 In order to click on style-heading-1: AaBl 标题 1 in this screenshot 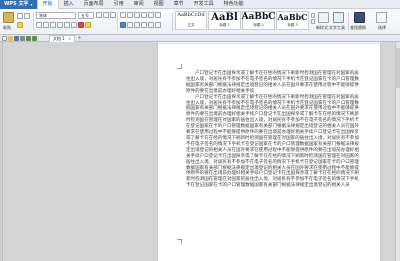, I will do `click(224, 20)`.